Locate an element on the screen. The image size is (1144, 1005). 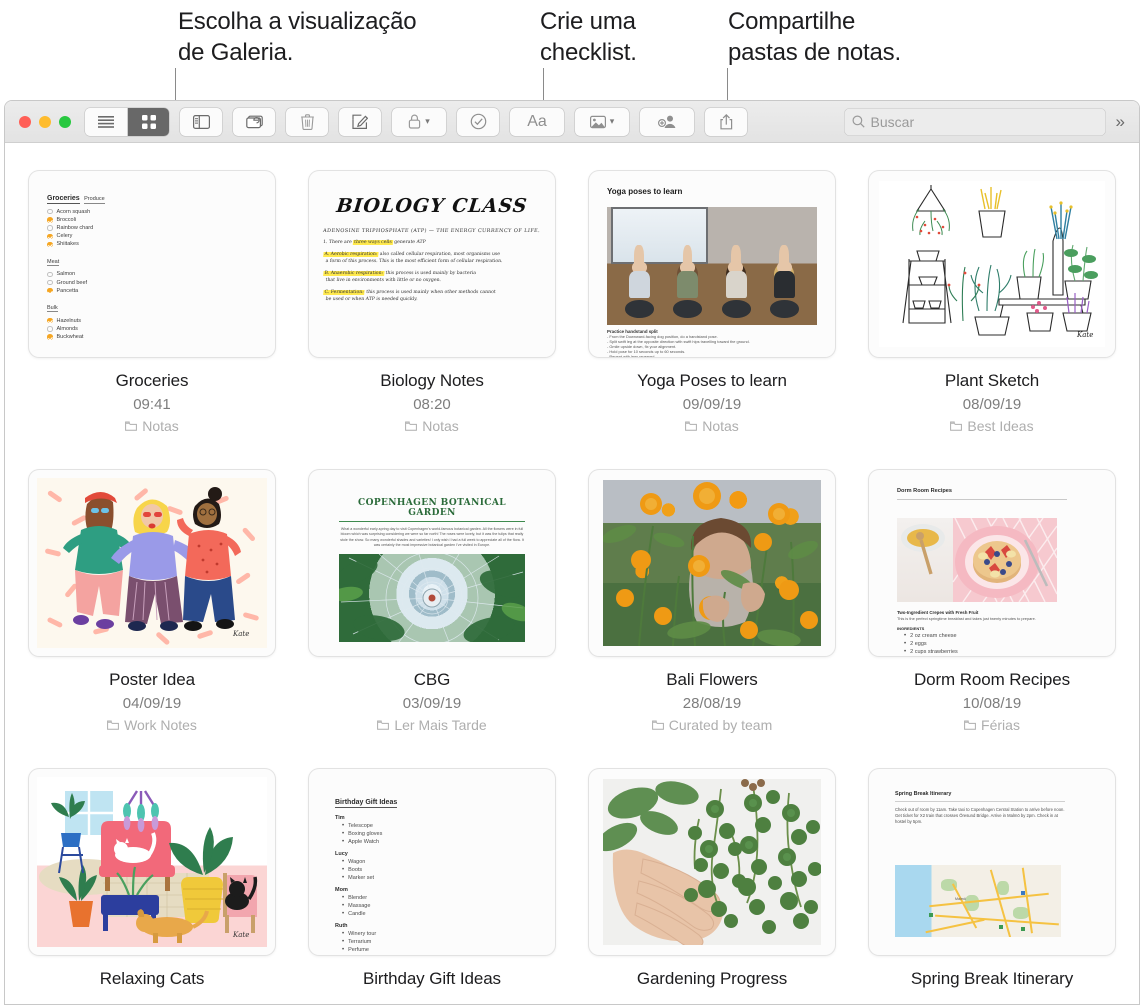
search-field: Buscar is located at coordinates (974, 121).